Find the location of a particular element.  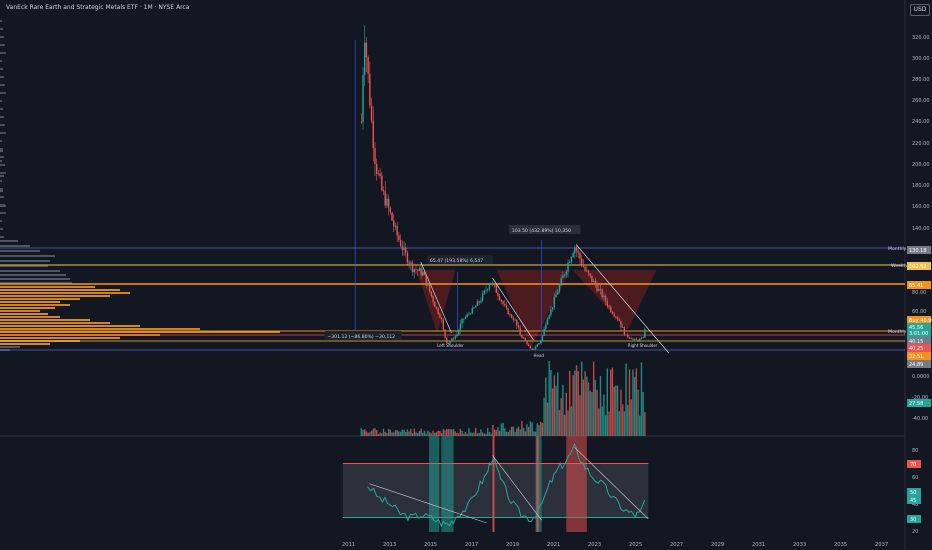

time-tick-label: 2025 is located at coordinates (635, 545).